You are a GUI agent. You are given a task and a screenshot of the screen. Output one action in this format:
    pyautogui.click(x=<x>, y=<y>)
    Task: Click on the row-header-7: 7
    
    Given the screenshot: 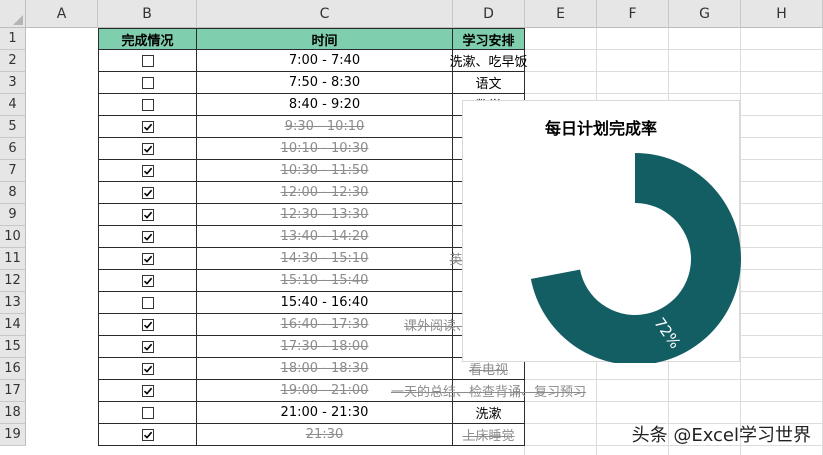 What is the action you would take?
    pyautogui.click(x=13, y=171)
    